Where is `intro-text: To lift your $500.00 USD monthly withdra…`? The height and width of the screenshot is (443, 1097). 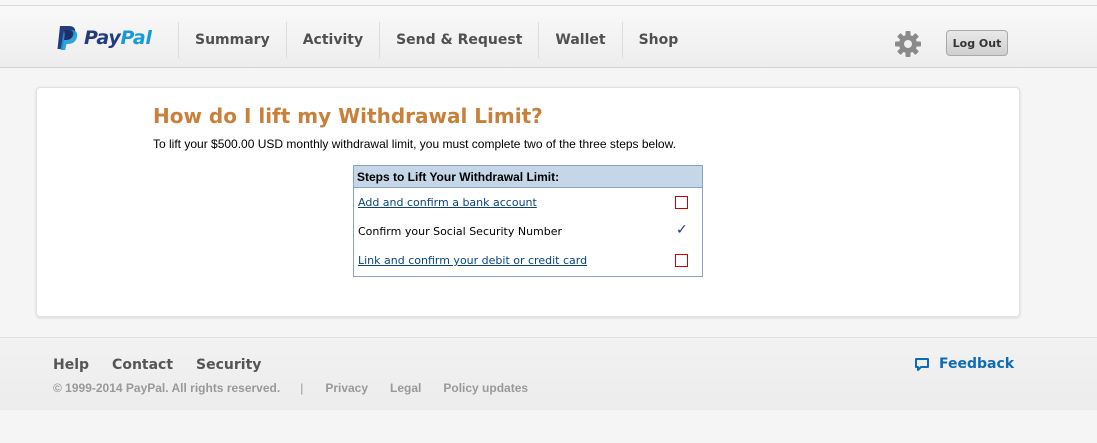 intro-text: To lift your $500.00 USD monthly withdra… is located at coordinates (414, 144).